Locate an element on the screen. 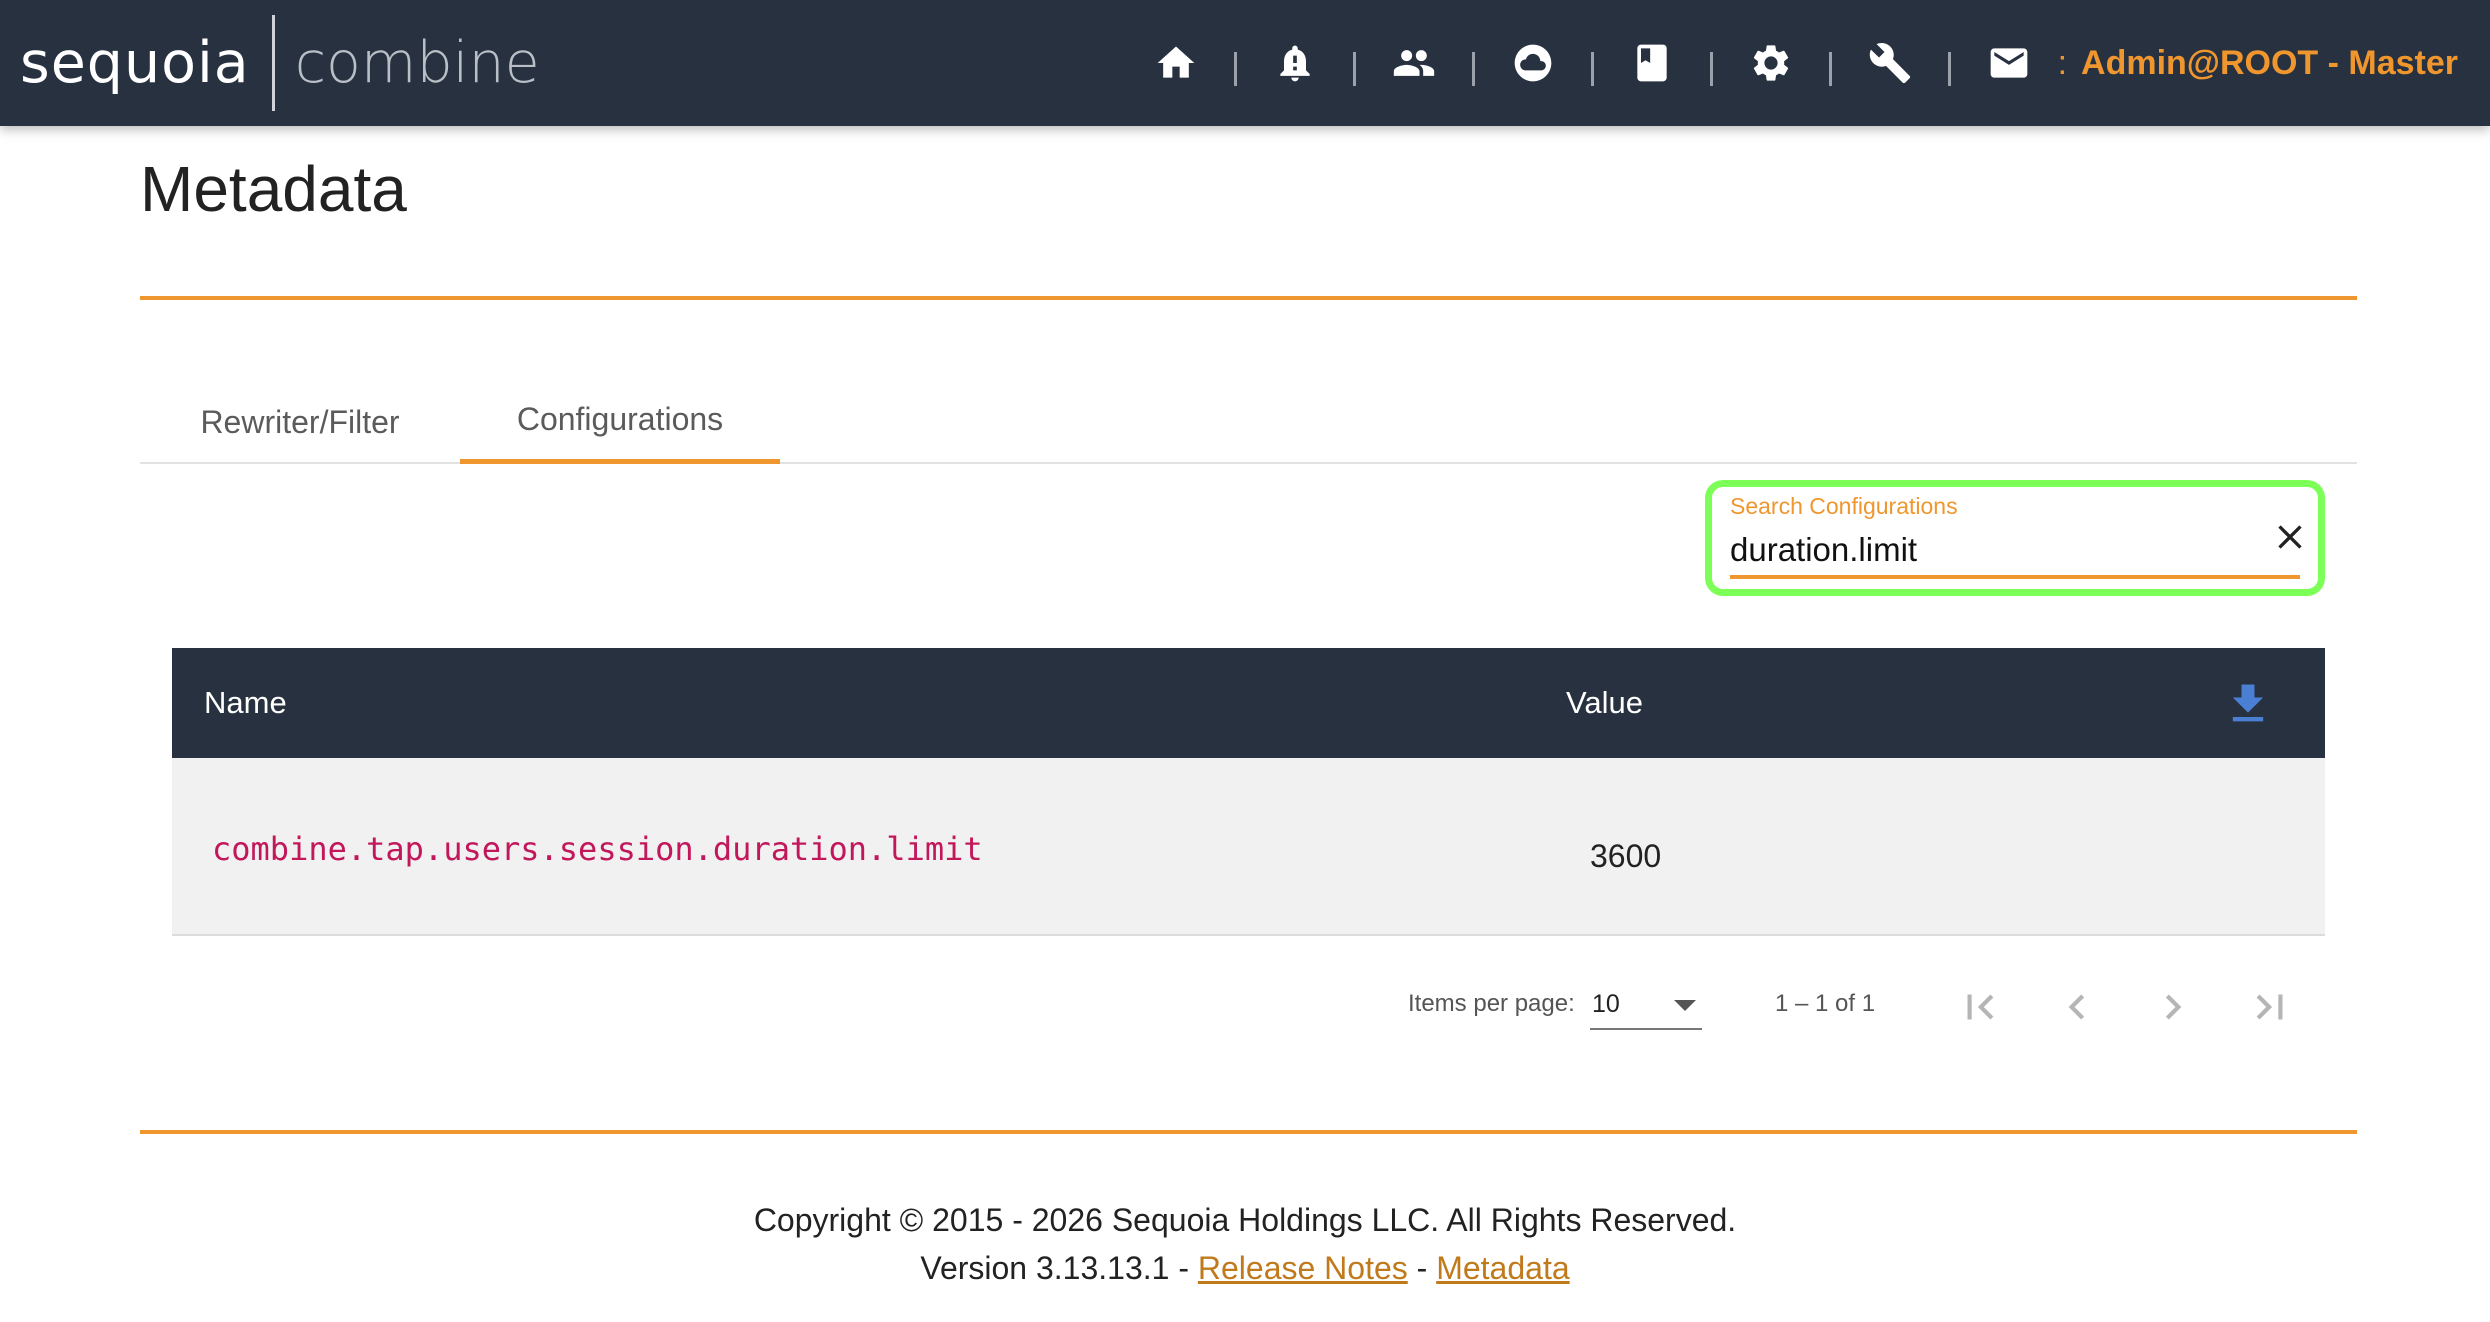  first-page-button is located at coordinates (1980, 1007).